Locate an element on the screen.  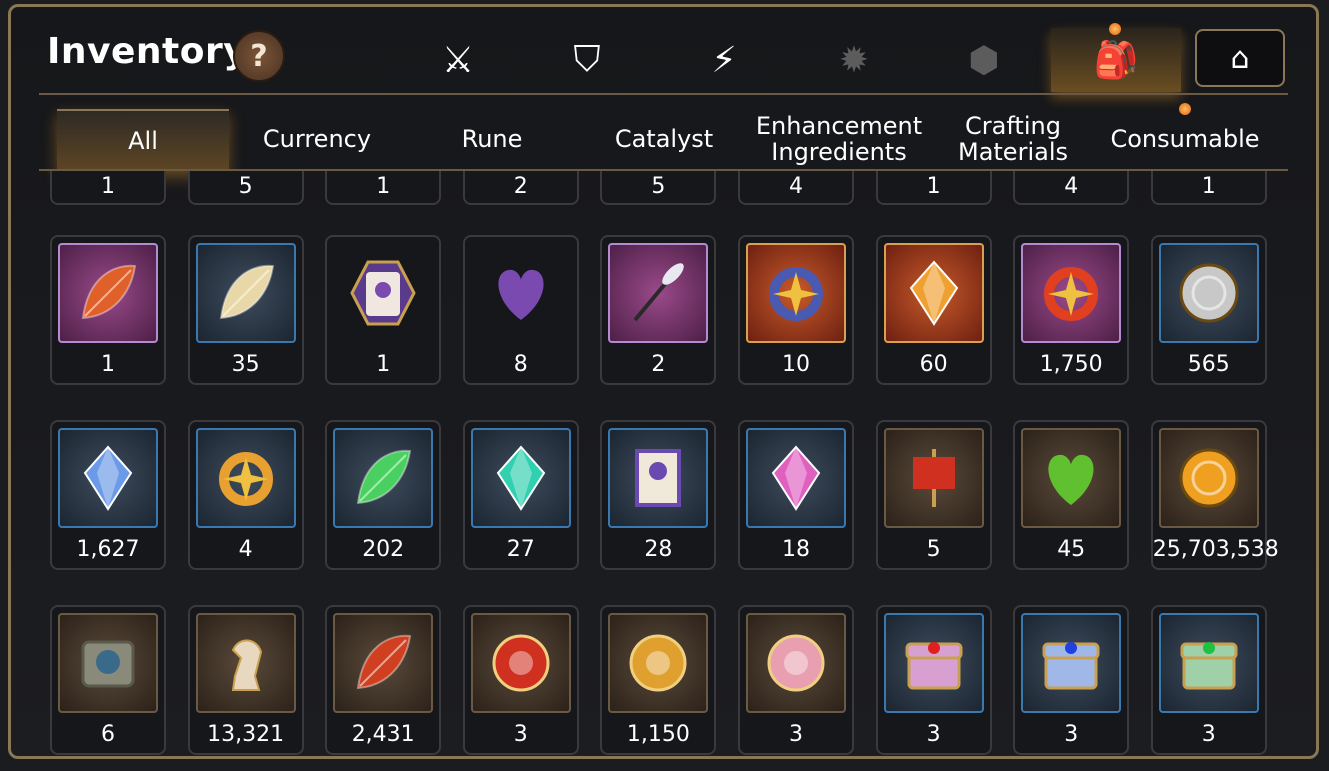
white-feathers-icon is located at coordinates (245, 293).